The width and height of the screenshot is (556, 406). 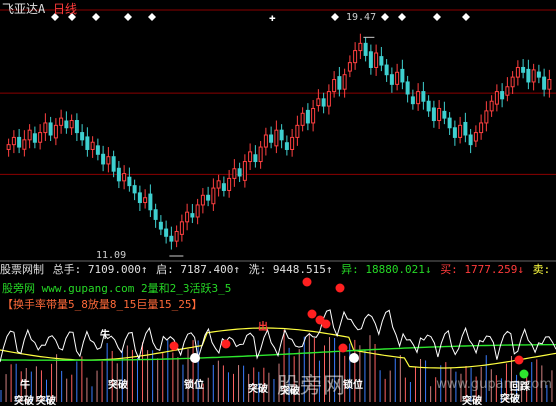 What do you see at coordinates (263, 327) in the screenshot?
I see `signal-label: 出` at bounding box center [263, 327].